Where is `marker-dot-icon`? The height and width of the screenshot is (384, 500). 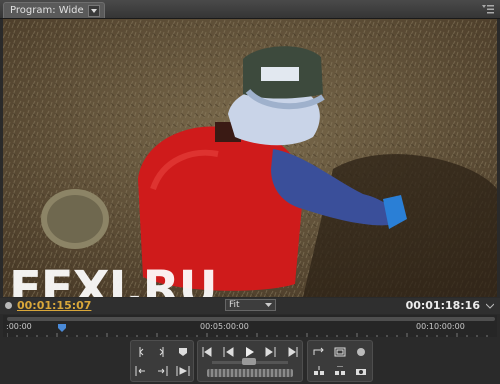 marker-dot-icon is located at coordinates (8, 305).